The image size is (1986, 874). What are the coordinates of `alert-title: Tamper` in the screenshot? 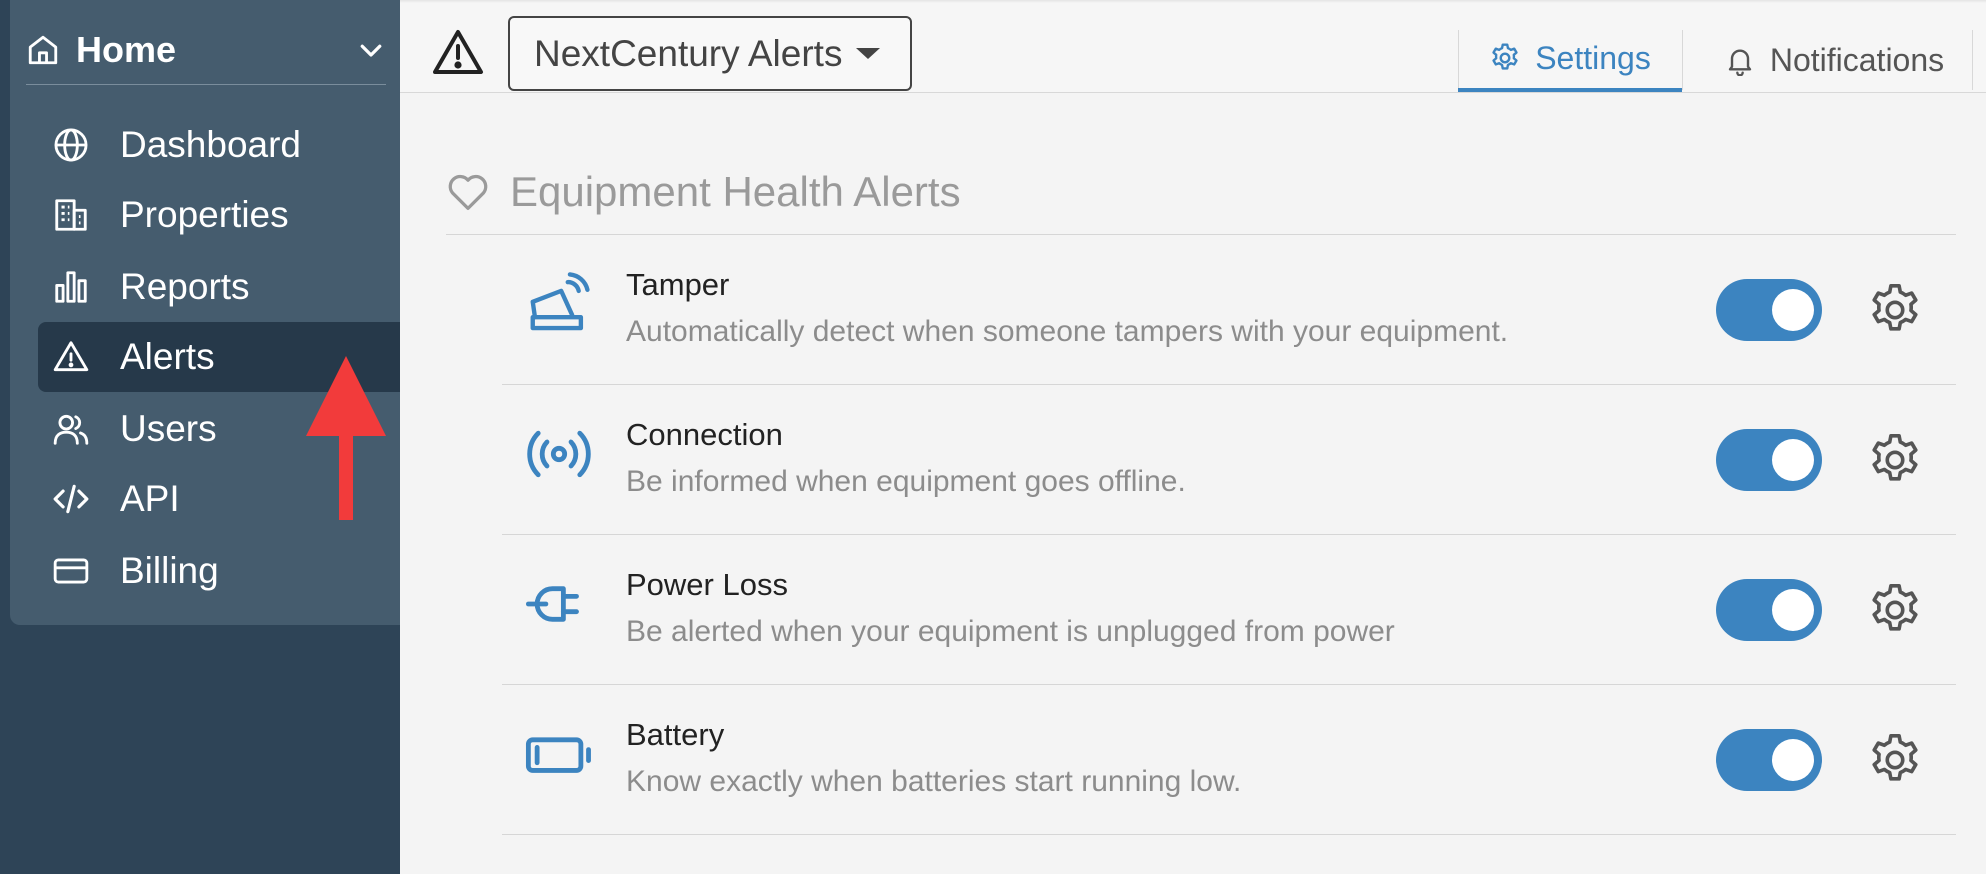 It's located at (678, 284).